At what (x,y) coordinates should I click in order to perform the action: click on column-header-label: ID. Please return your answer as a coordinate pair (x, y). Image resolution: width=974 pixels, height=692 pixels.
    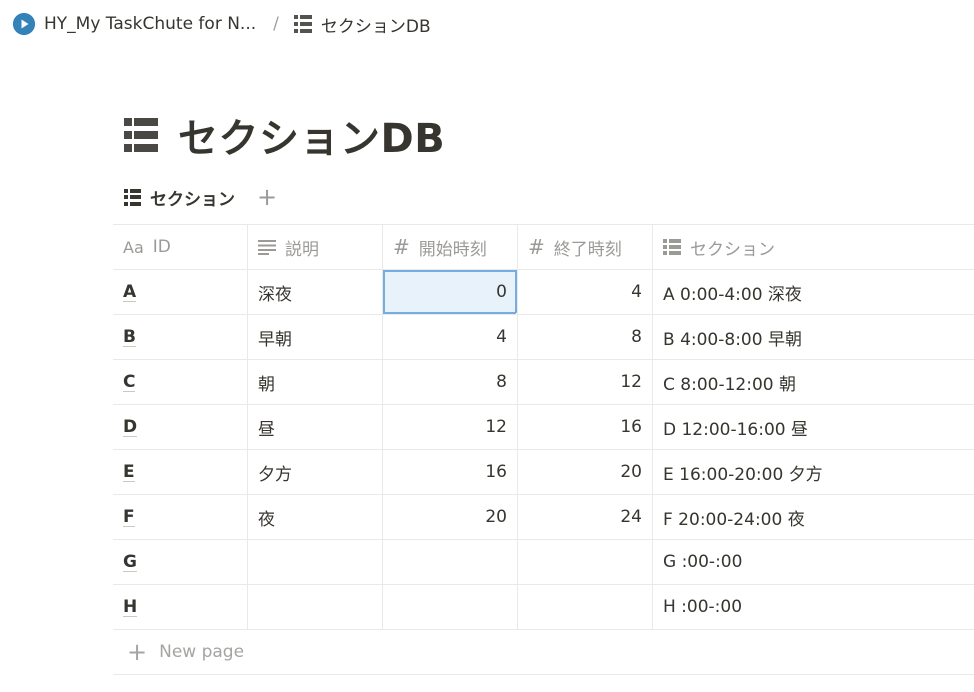
    Looking at the image, I should click on (161, 247).